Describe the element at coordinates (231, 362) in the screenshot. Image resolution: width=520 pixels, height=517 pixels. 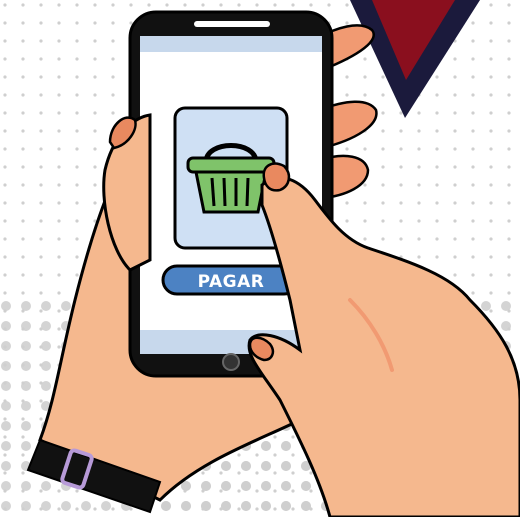
I see `home-button` at that location.